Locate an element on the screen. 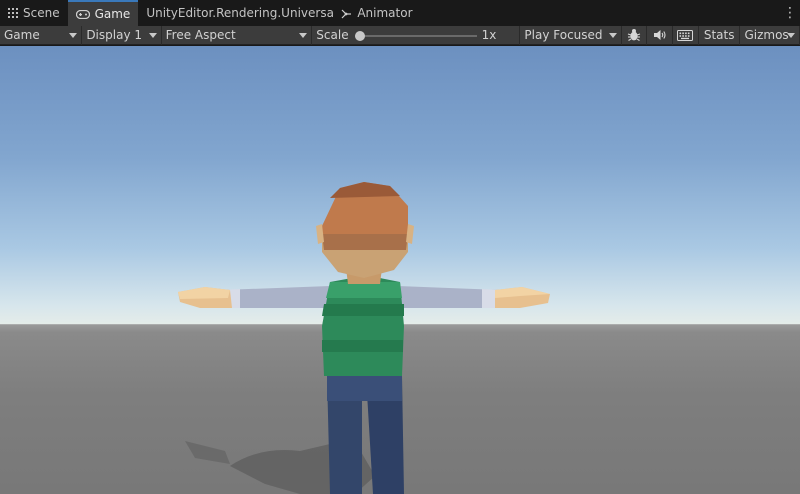 This screenshot has height=494, width=800. grid-icon is located at coordinates (13, 13).